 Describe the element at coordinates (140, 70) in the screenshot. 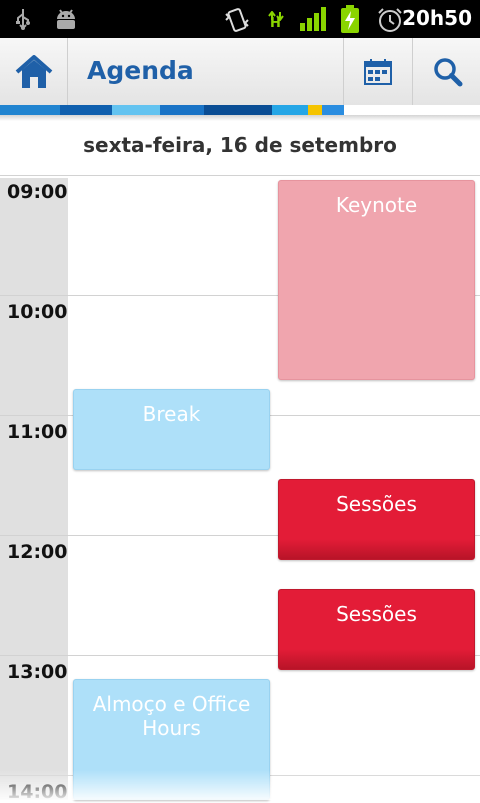

I see `page-title: Agenda` at that location.